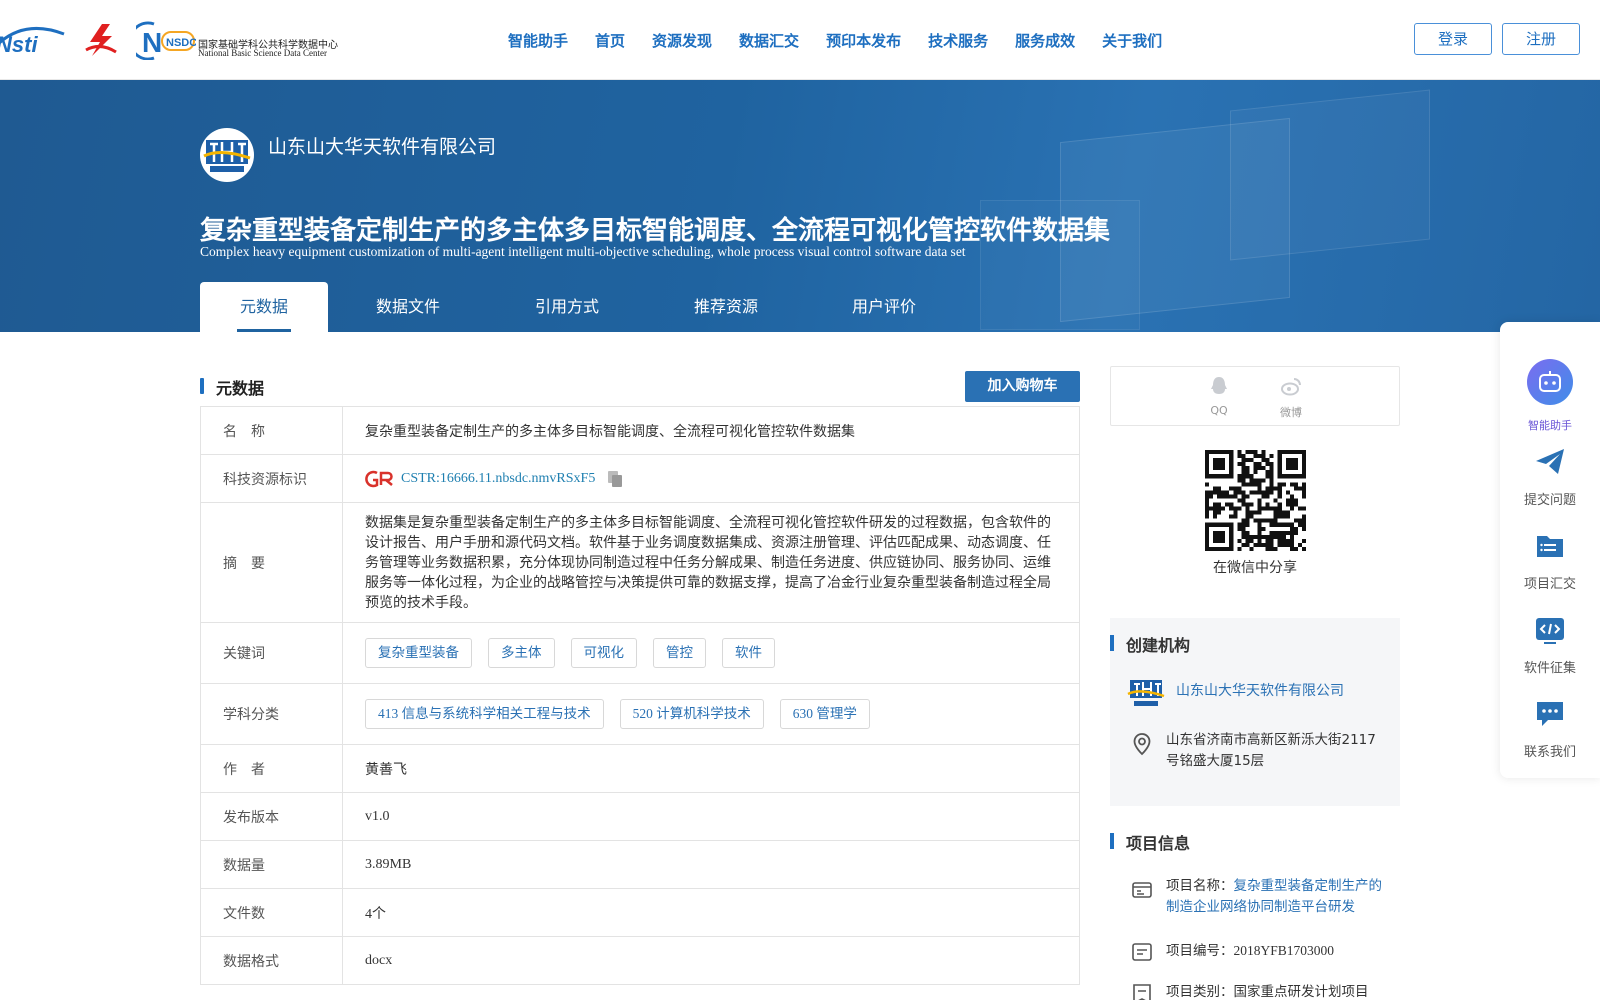 This screenshot has height=1000, width=1600. What do you see at coordinates (603, 653) in the screenshot?
I see `keyword-tag: 可视化` at bounding box center [603, 653].